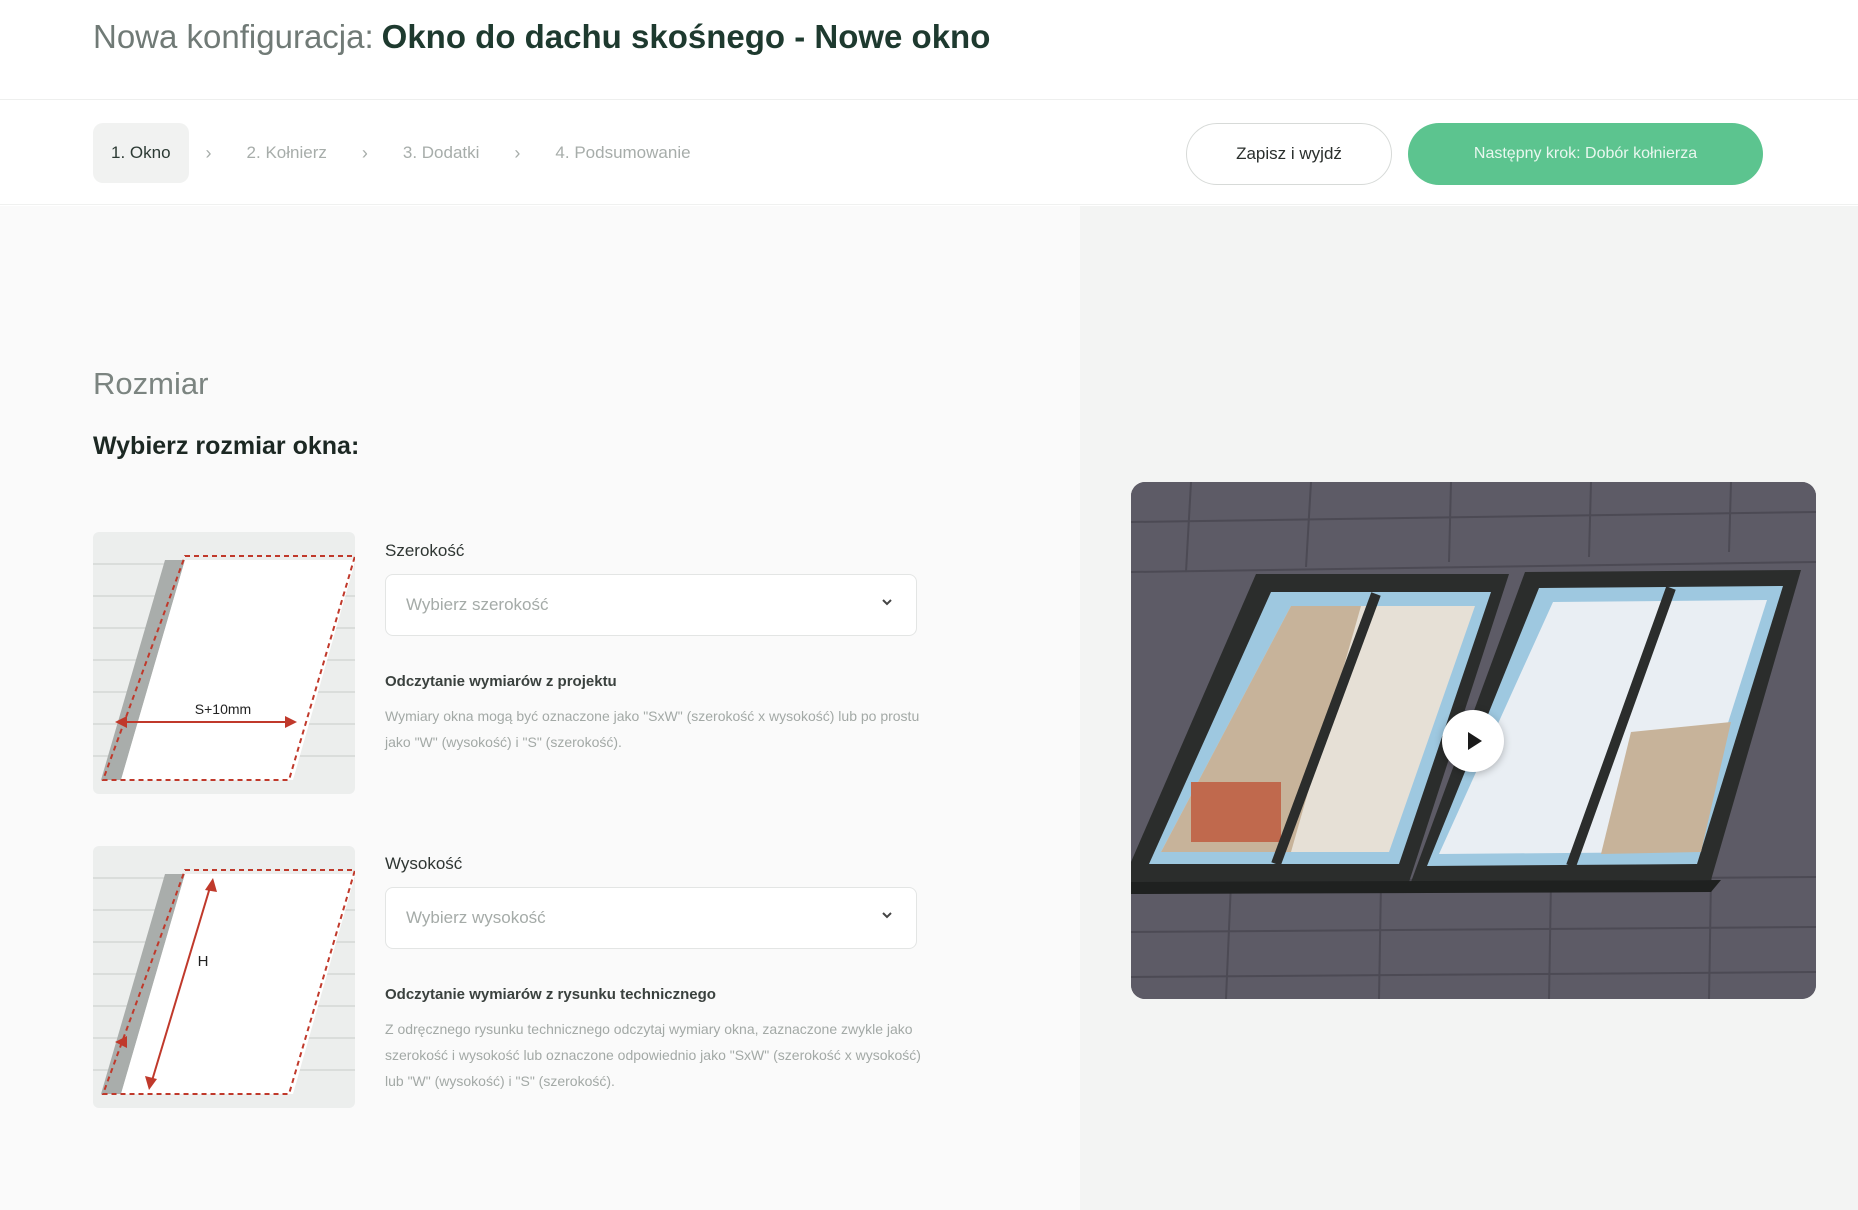  I want to click on step-kolnierz: 2. Kołnierz, so click(287, 153).